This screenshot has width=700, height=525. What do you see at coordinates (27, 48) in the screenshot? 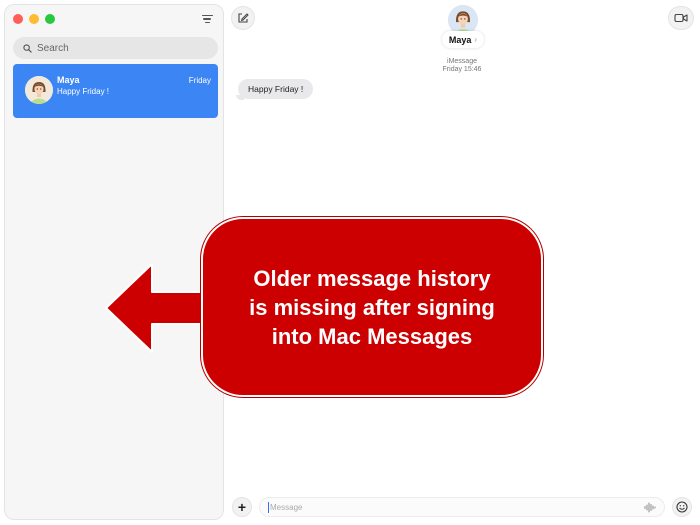
I see `search-icon` at bounding box center [27, 48].